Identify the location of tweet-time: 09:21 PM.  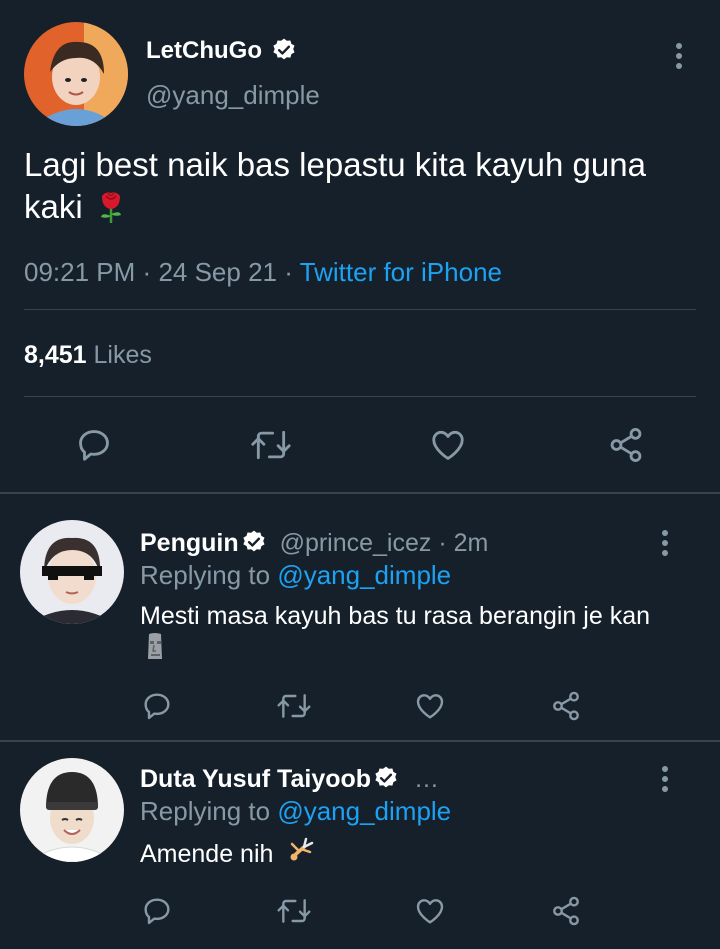
(80, 272).